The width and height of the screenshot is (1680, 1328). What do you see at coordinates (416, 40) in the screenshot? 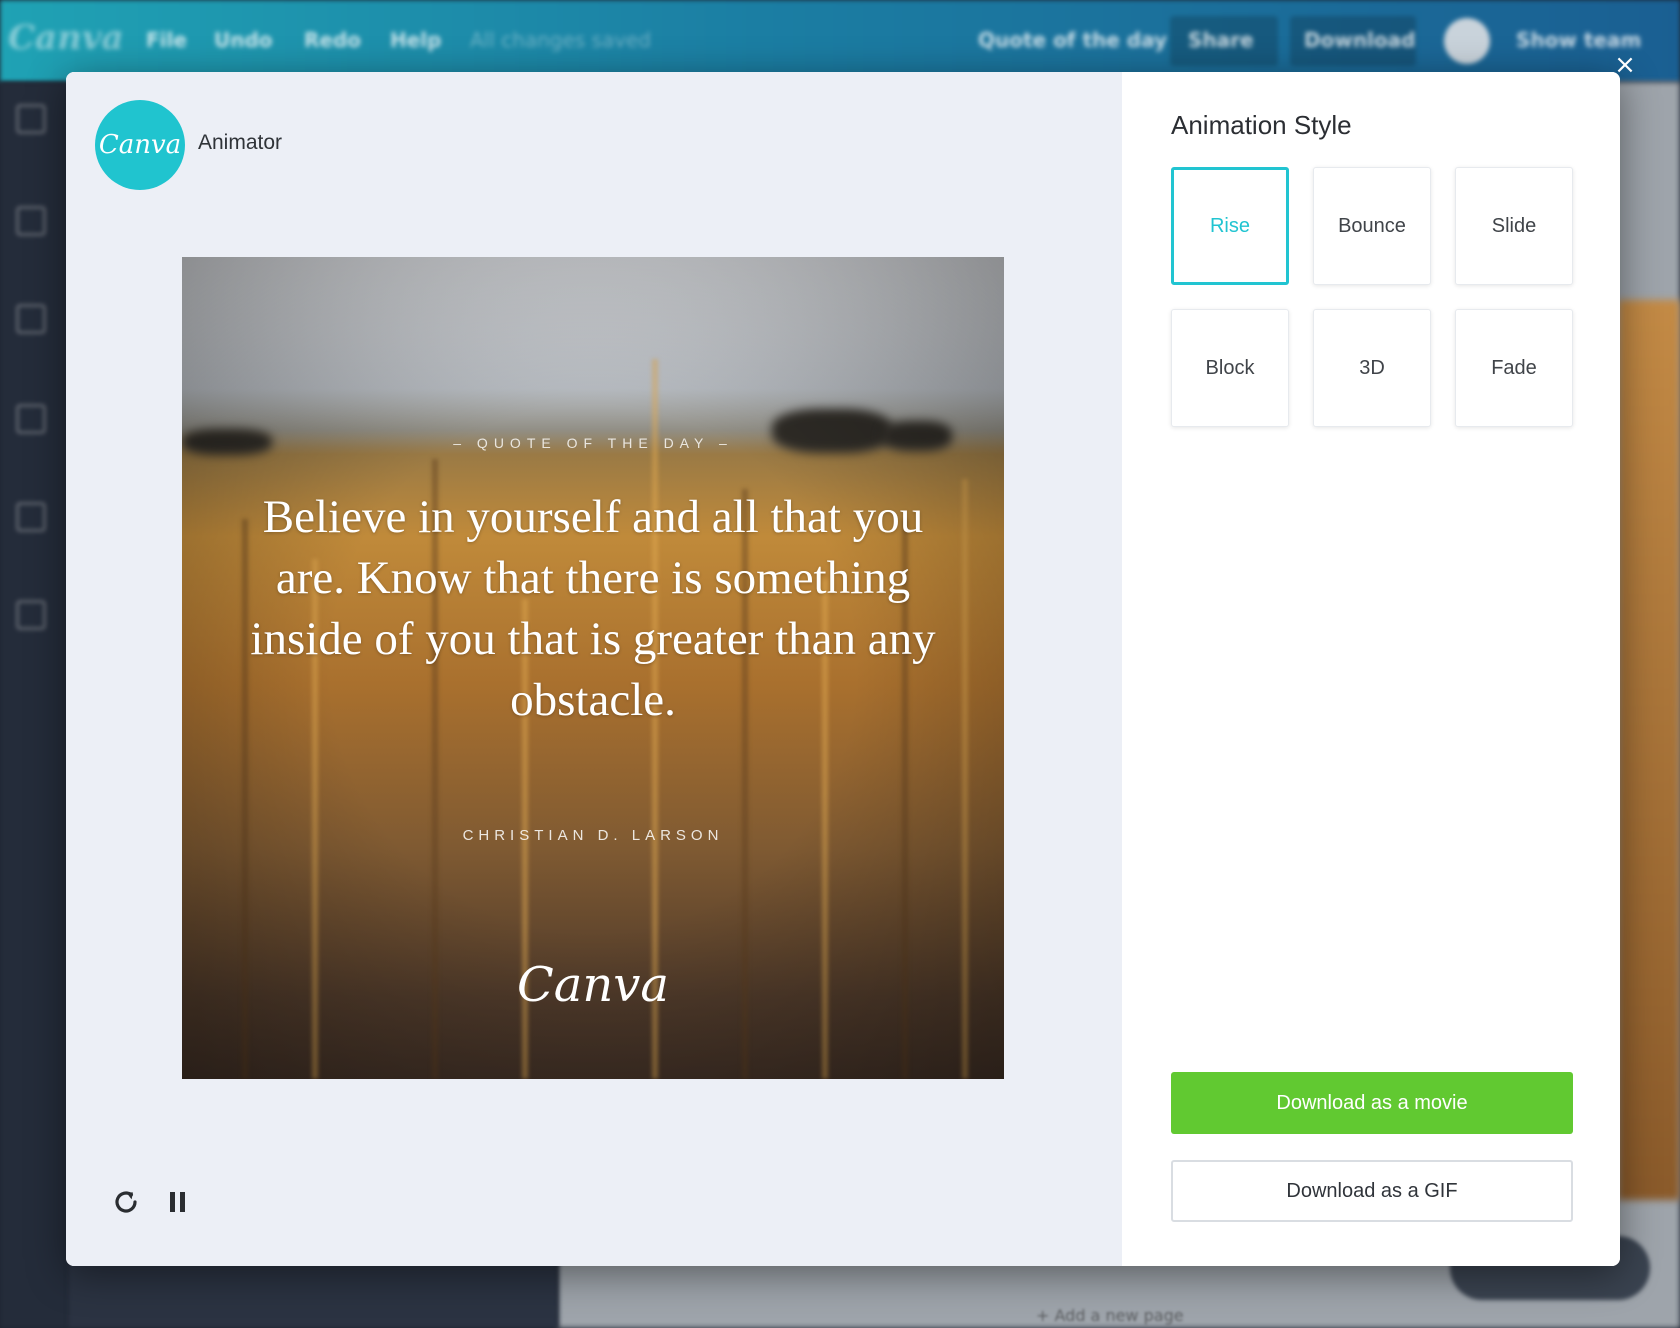
I see `menu-help: Help` at bounding box center [416, 40].